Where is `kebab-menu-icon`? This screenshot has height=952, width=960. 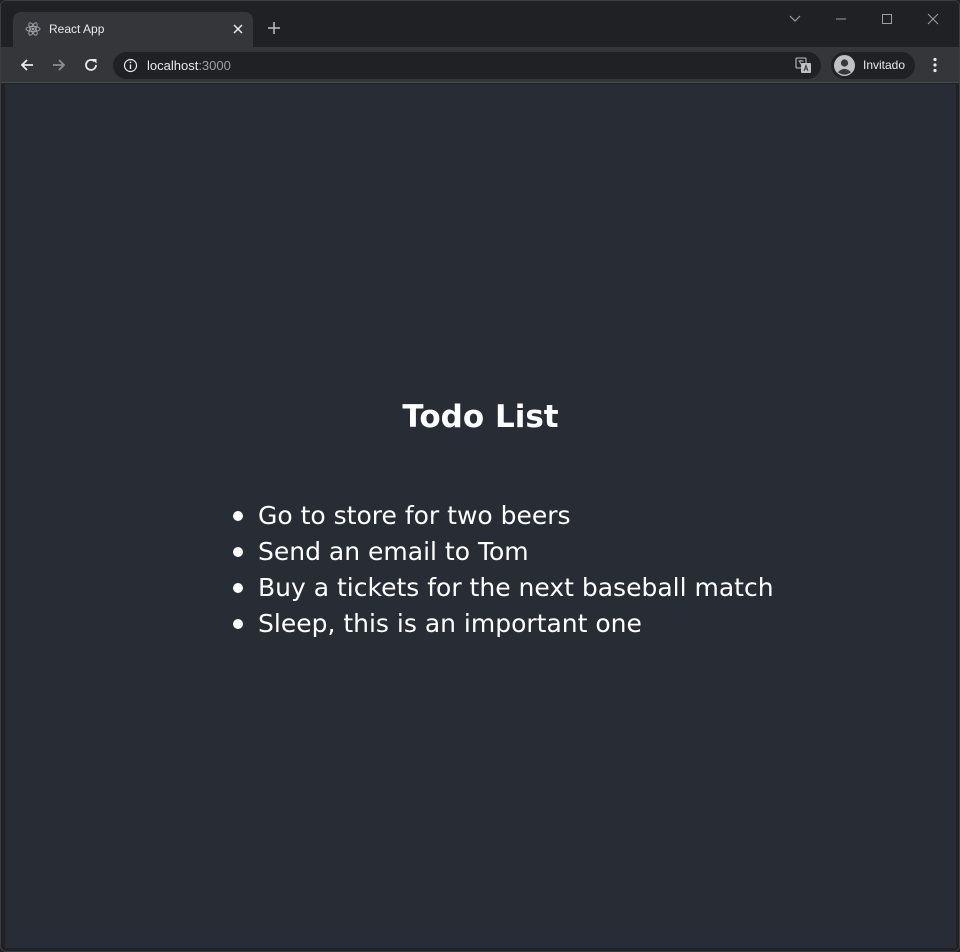
kebab-menu-icon is located at coordinates (935, 65).